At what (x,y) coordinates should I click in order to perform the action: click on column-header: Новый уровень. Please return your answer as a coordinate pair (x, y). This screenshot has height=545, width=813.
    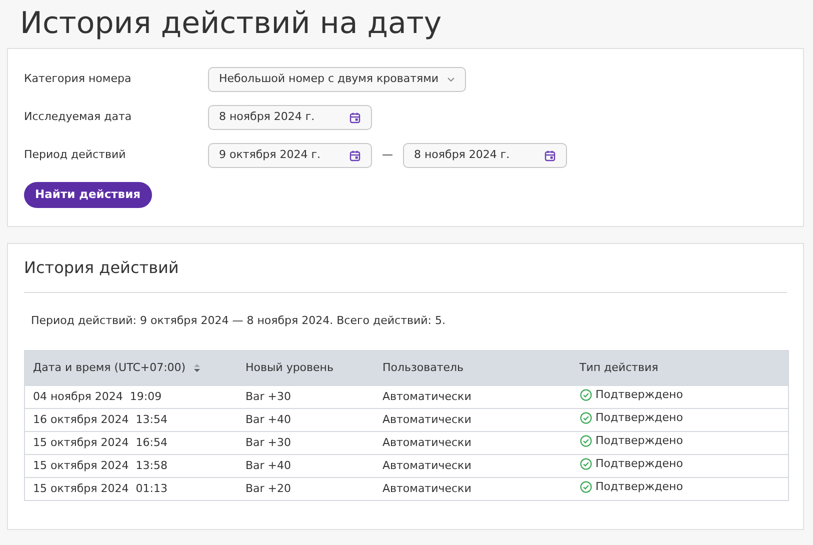
    Looking at the image, I should click on (290, 368).